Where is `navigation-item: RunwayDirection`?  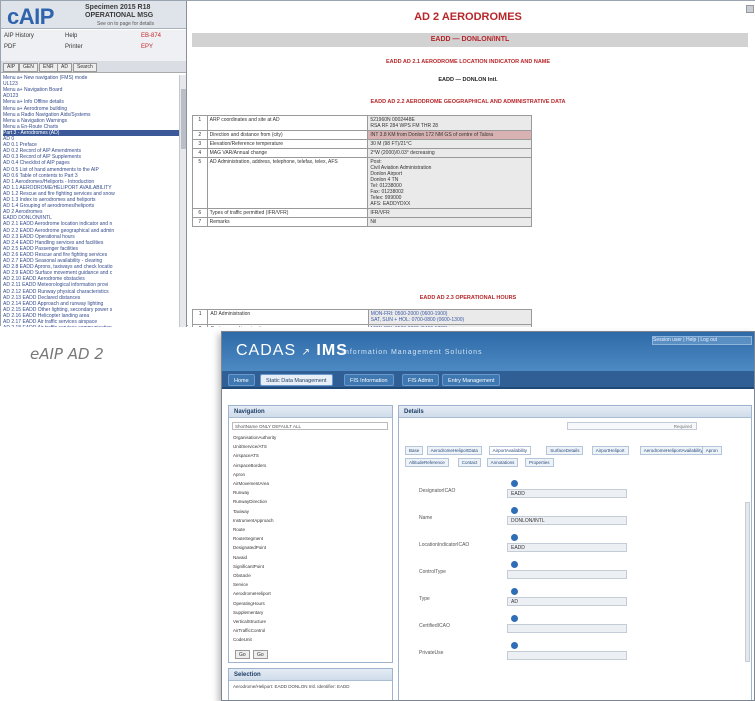
navigation-item: RunwayDirection is located at coordinates (308, 501).